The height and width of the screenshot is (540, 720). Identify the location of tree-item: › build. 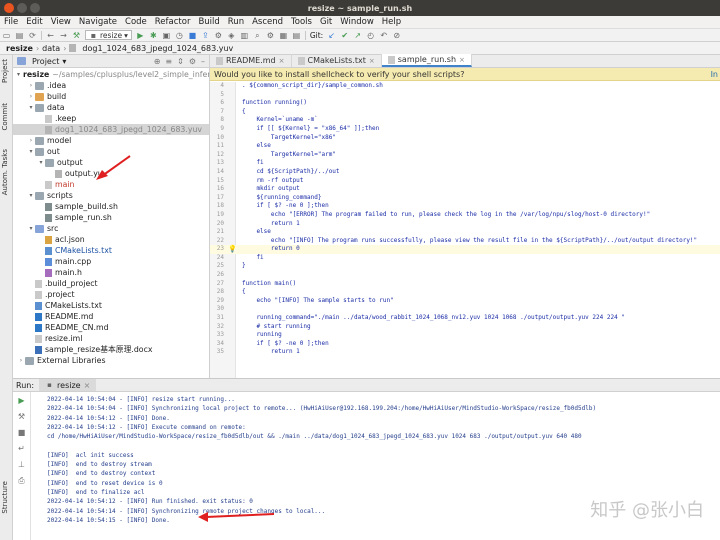
(111, 96).